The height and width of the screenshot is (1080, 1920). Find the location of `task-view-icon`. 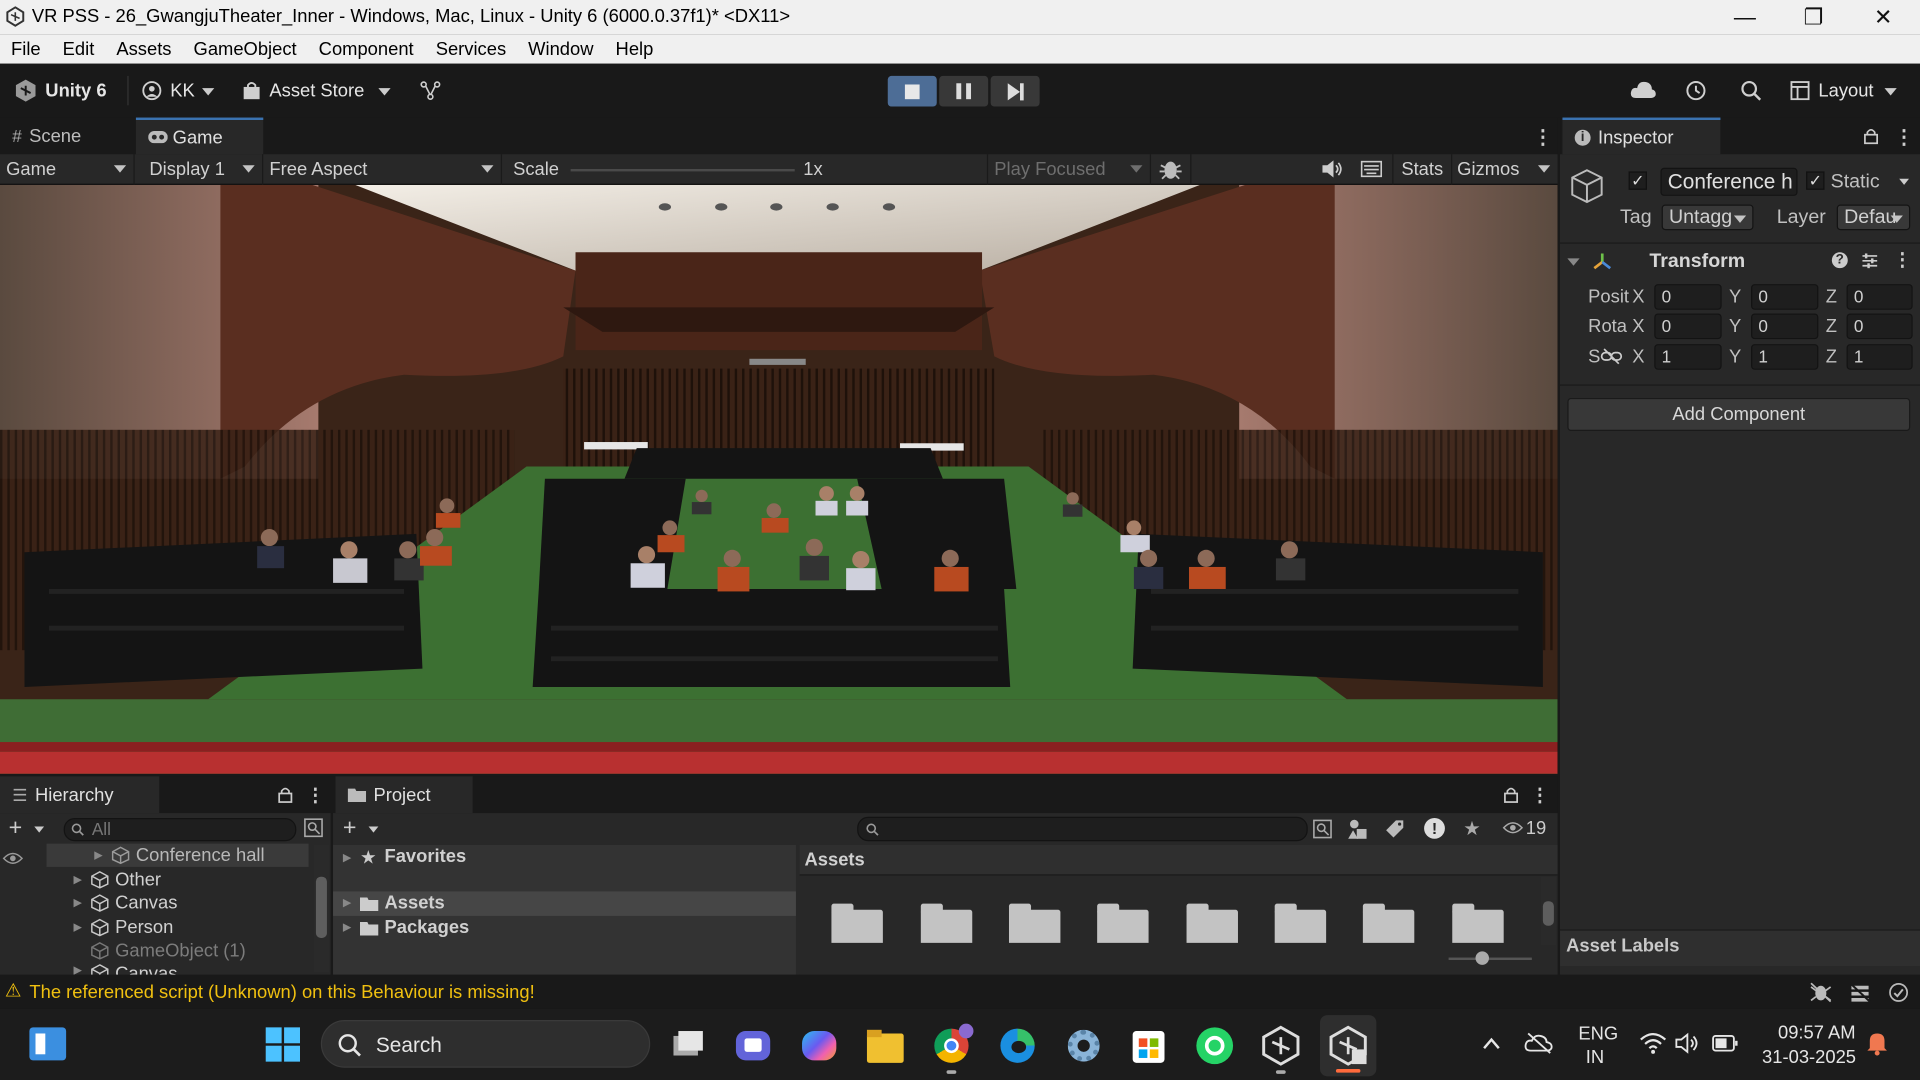

task-view-icon is located at coordinates (688, 1045).